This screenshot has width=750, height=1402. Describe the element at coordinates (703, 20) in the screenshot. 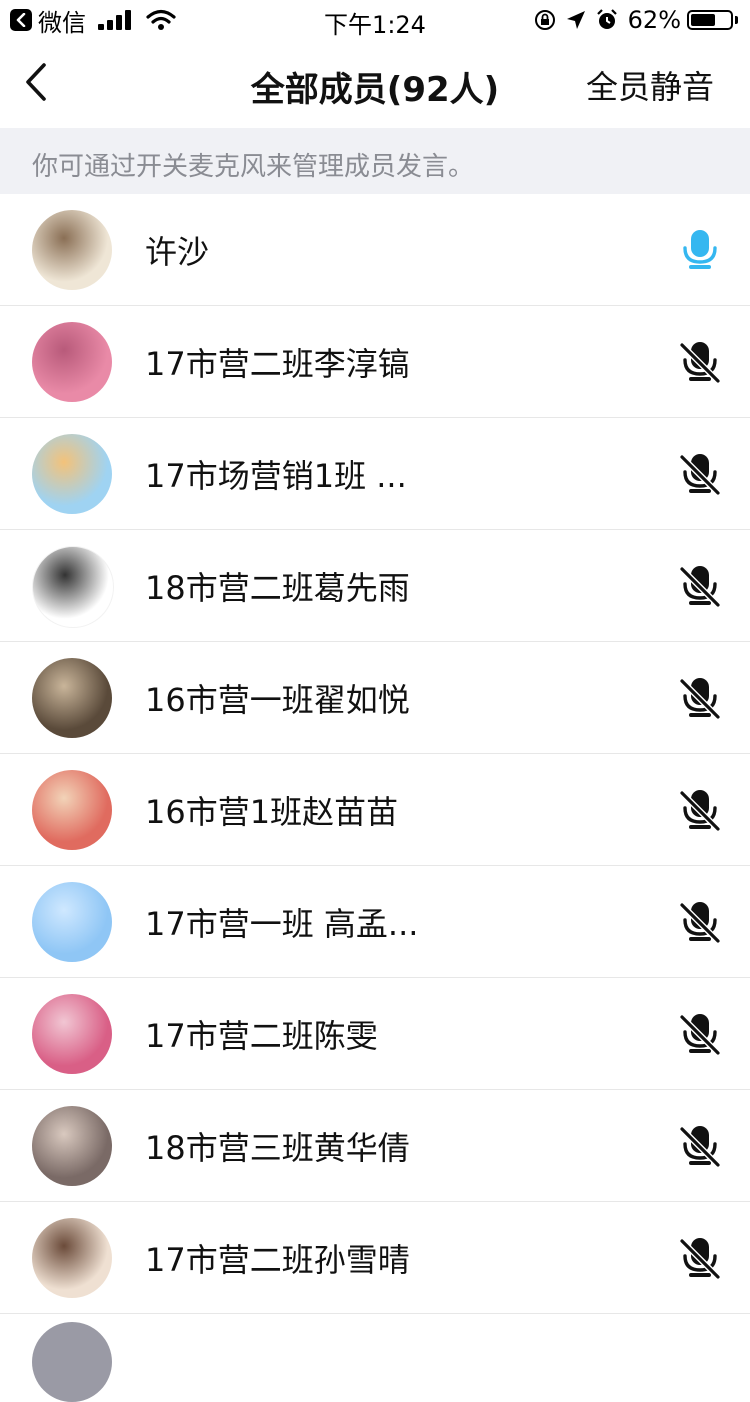

I see `battery-level` at that location.